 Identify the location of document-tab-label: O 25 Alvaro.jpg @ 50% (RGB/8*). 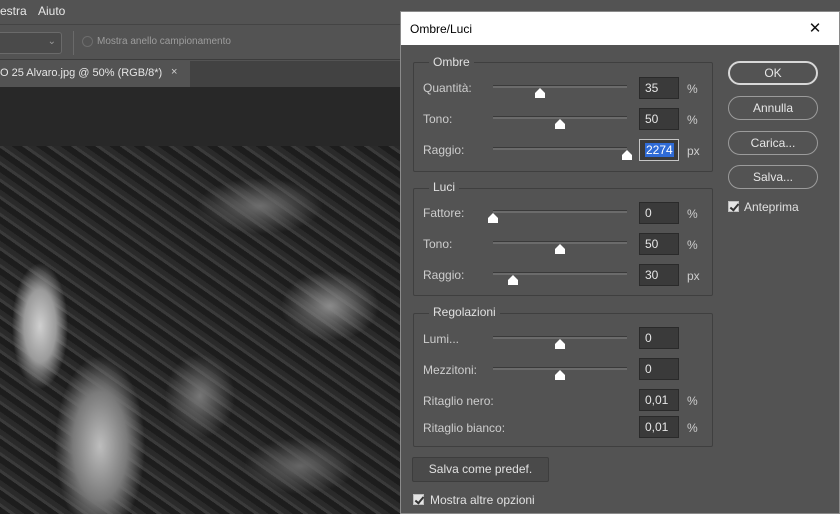
(81, 73).